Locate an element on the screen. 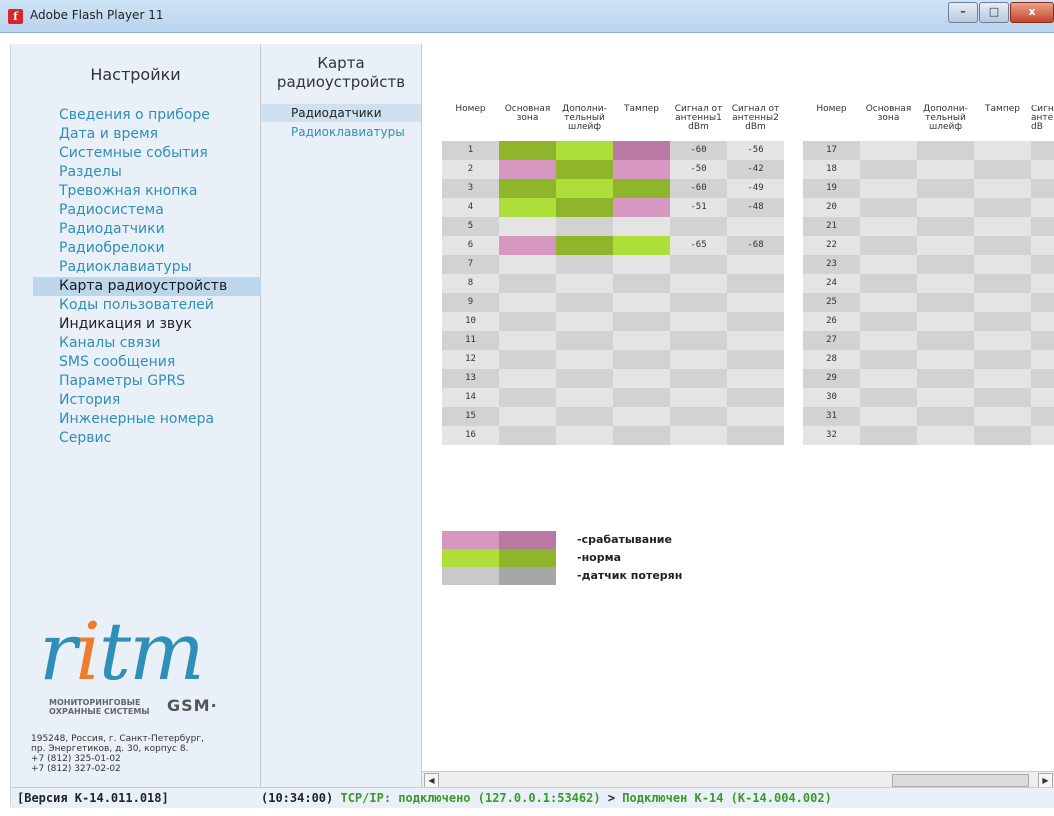 This screenshot has width=1054, height=816. row-number-cell: 18 is located at coordinates (831, 169).